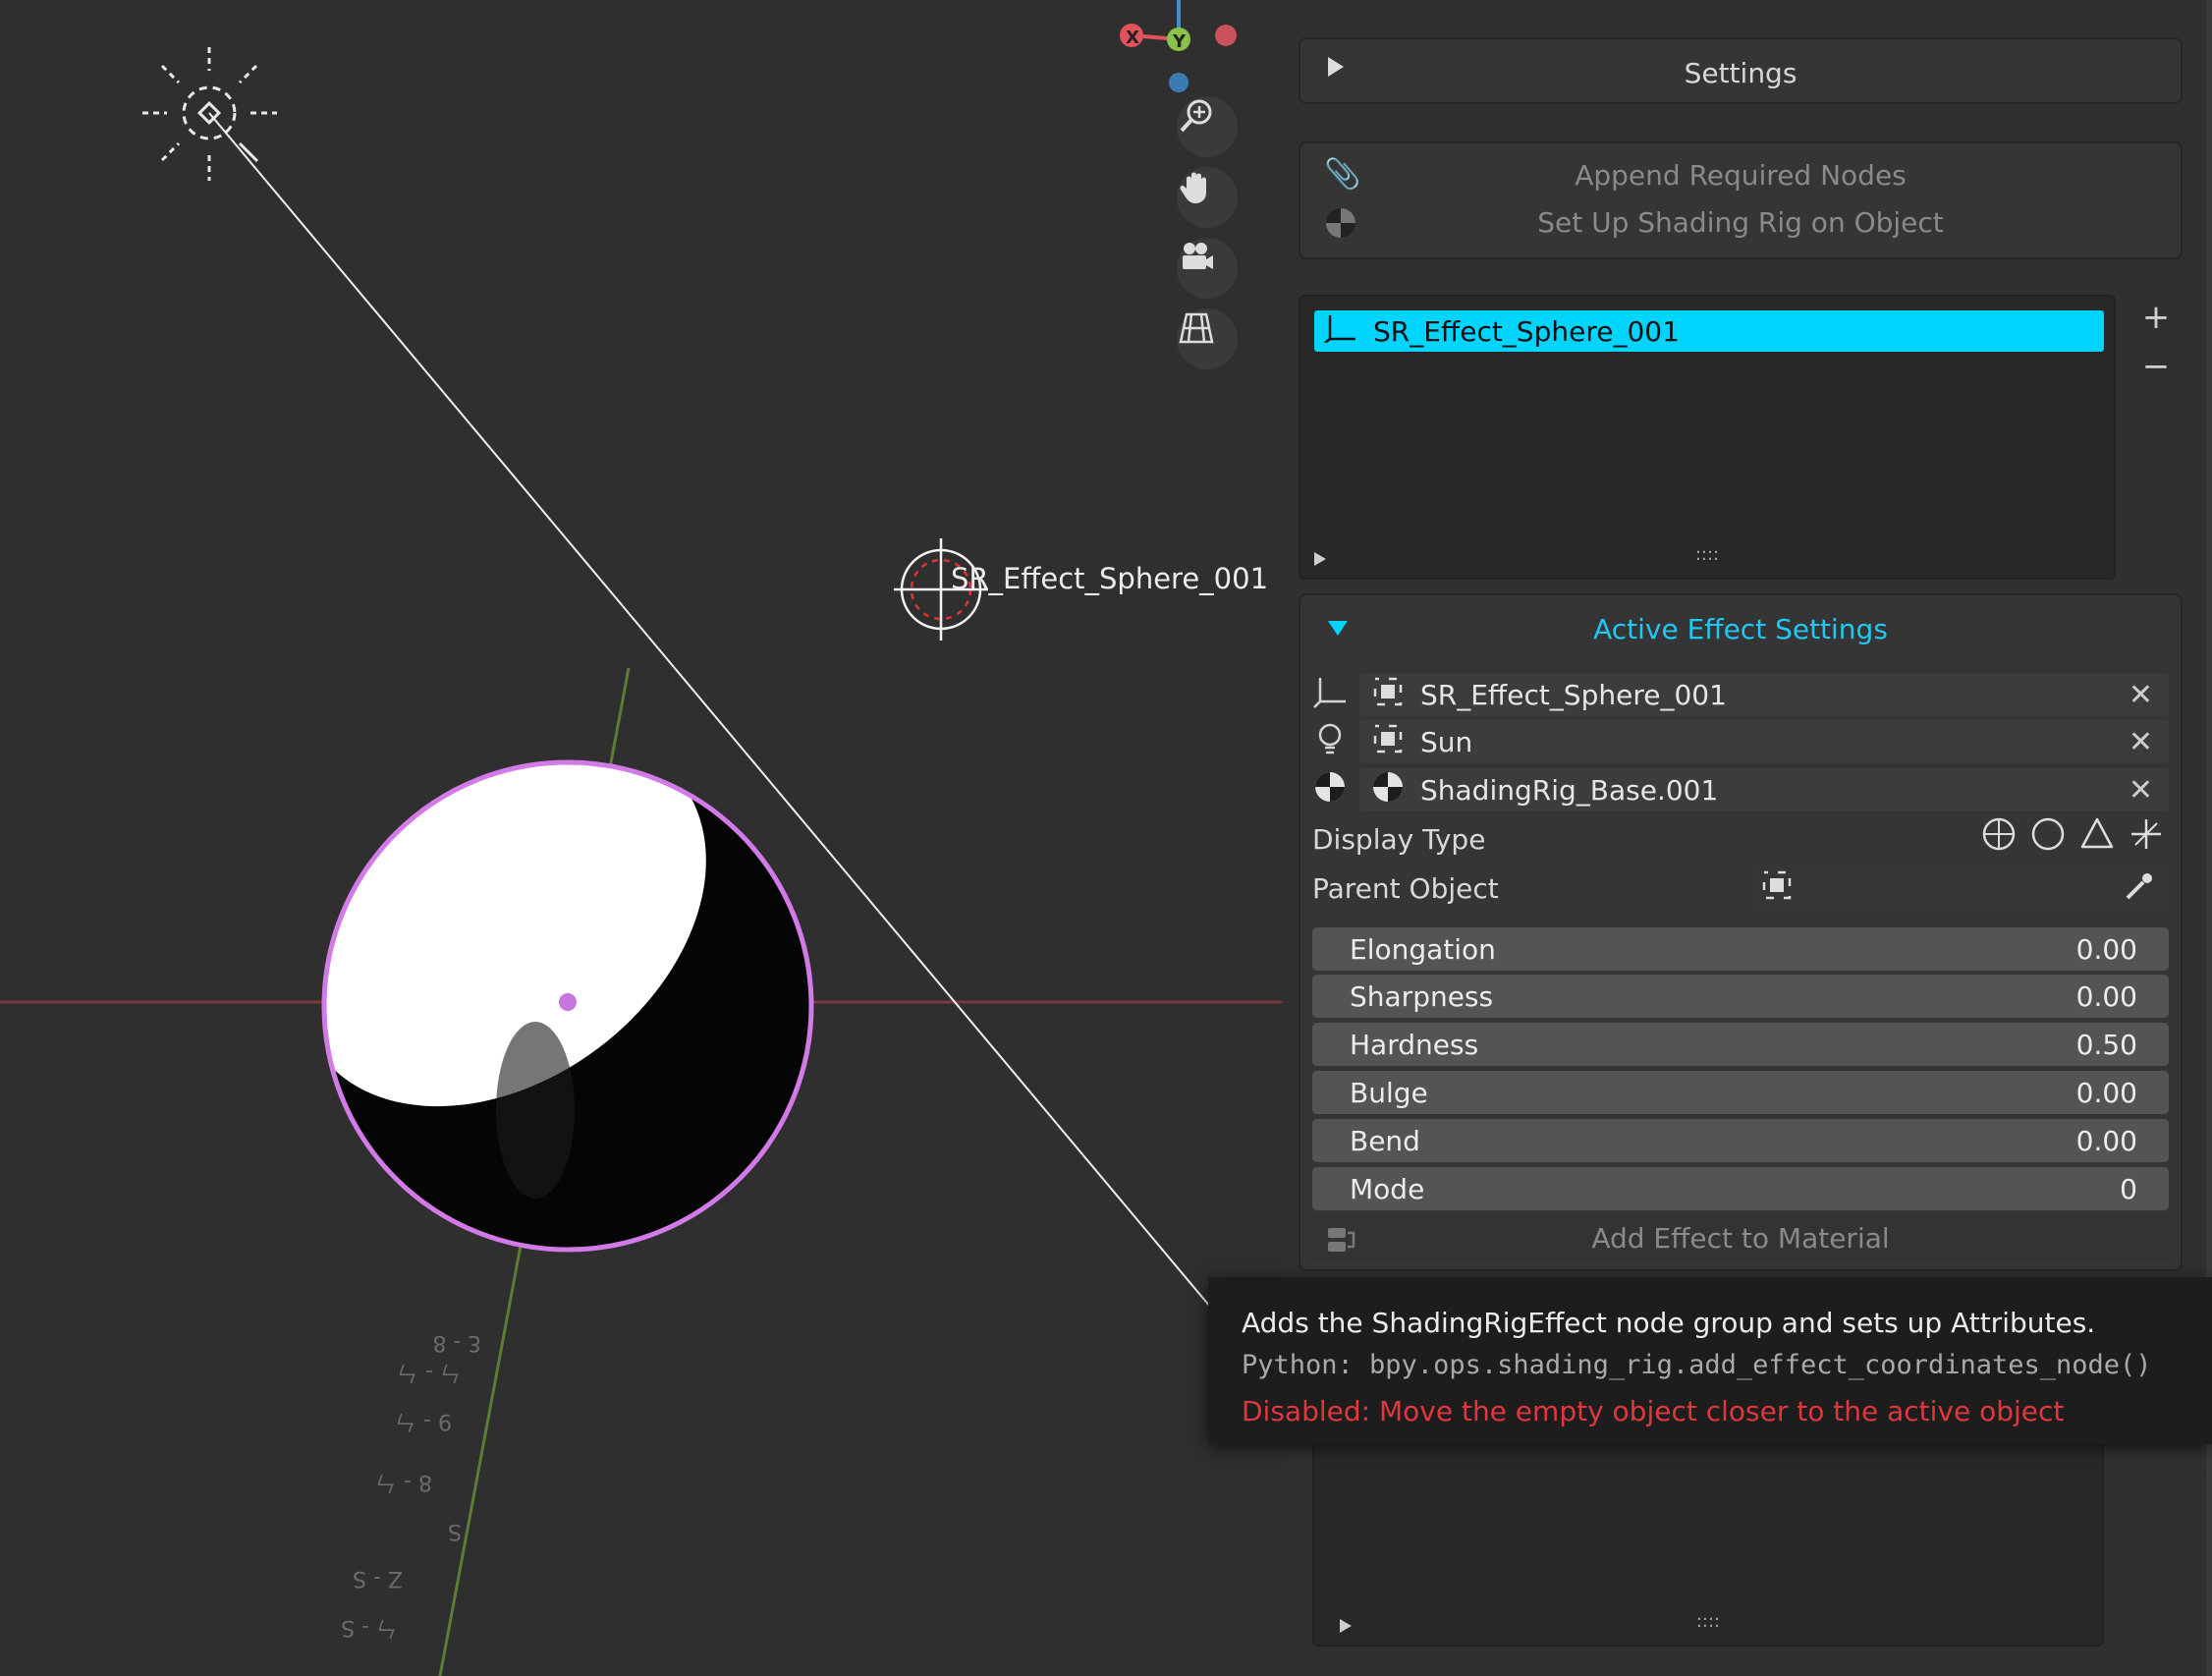 The image size is (2212, 1676). I want to click on settings-label: Settings, so click(1740, 73).